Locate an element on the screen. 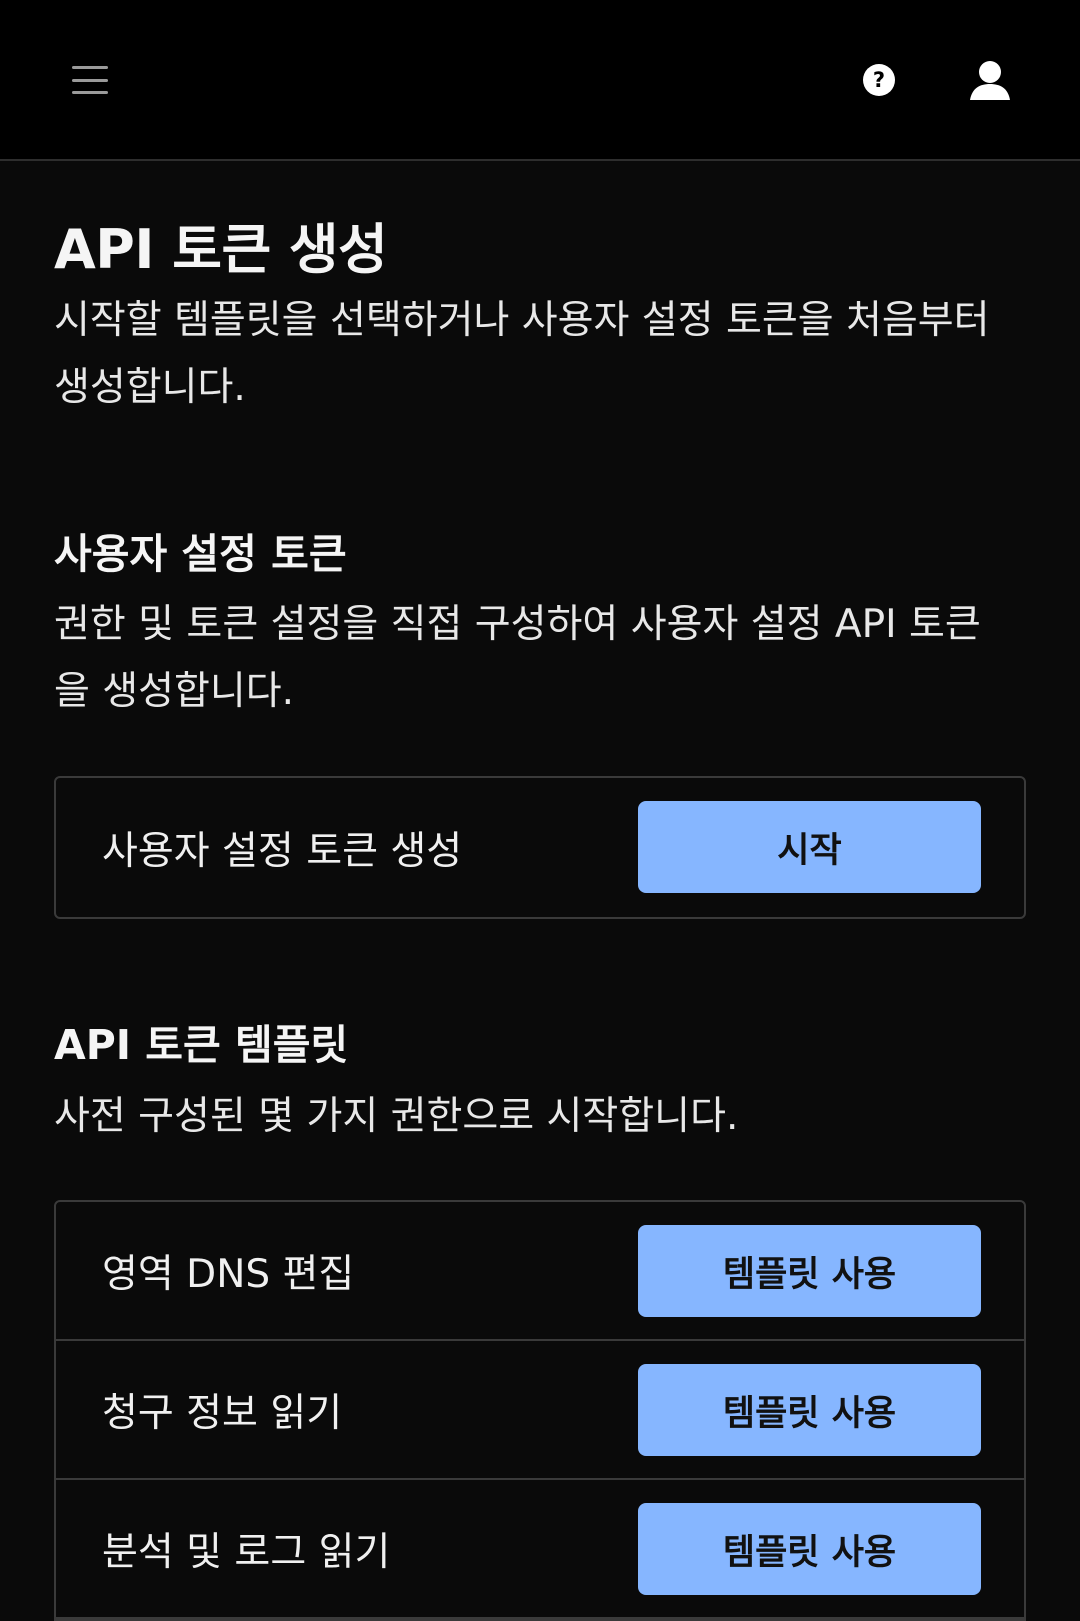 The width and height of the screenshot is (1080, 1621). custom-token-section-title: 사용자 설정 토큰 is located at coordinates (200, 554).